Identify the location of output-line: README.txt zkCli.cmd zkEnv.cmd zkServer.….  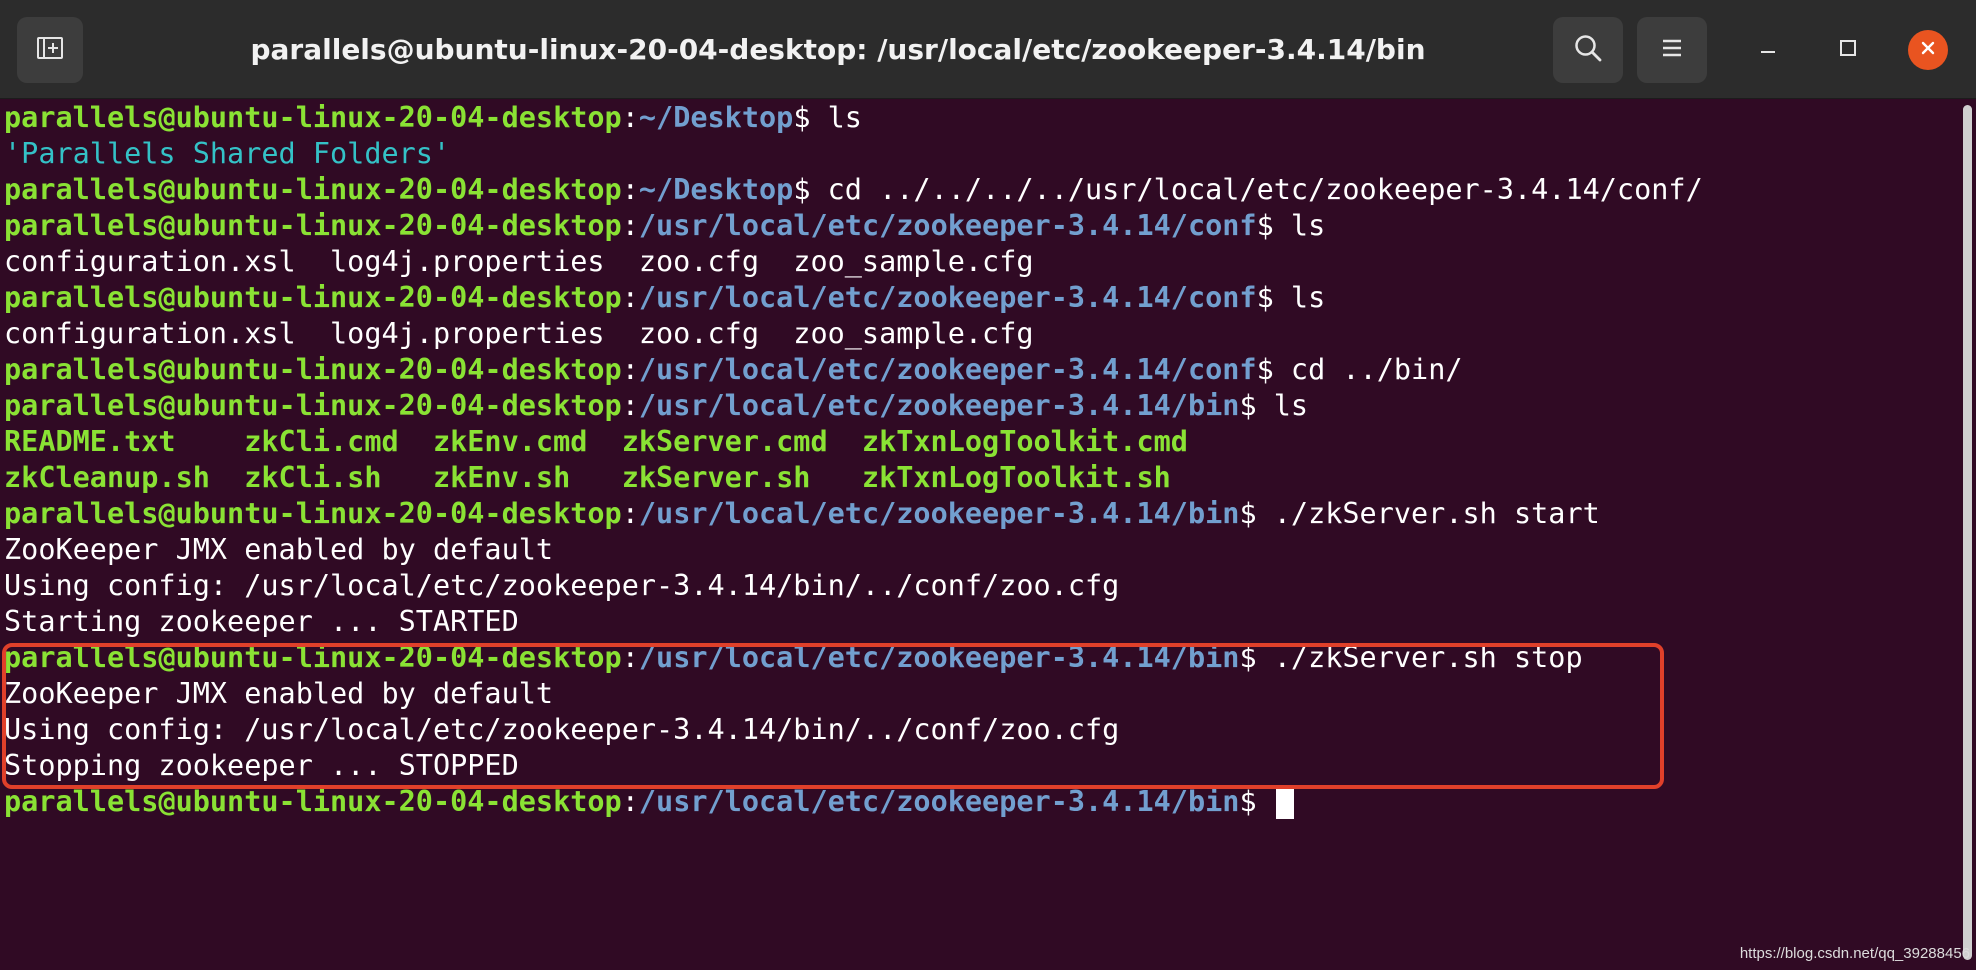
(596, 442).